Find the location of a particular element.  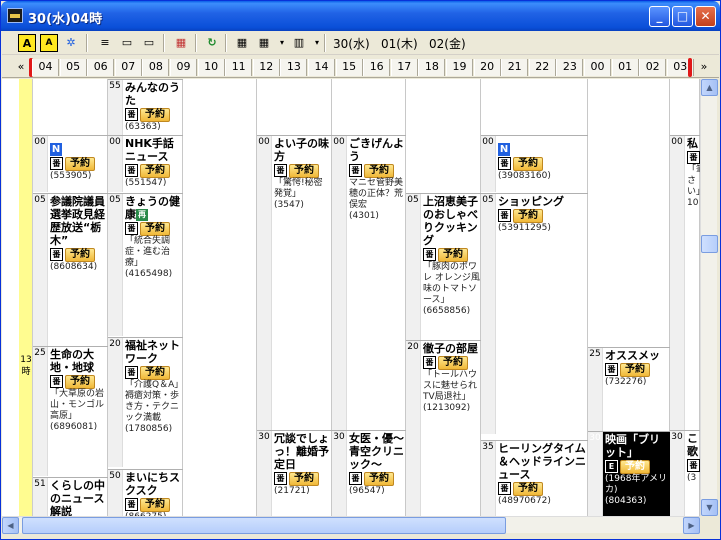

font-small-icon: A is located at coordinates (49, 43).